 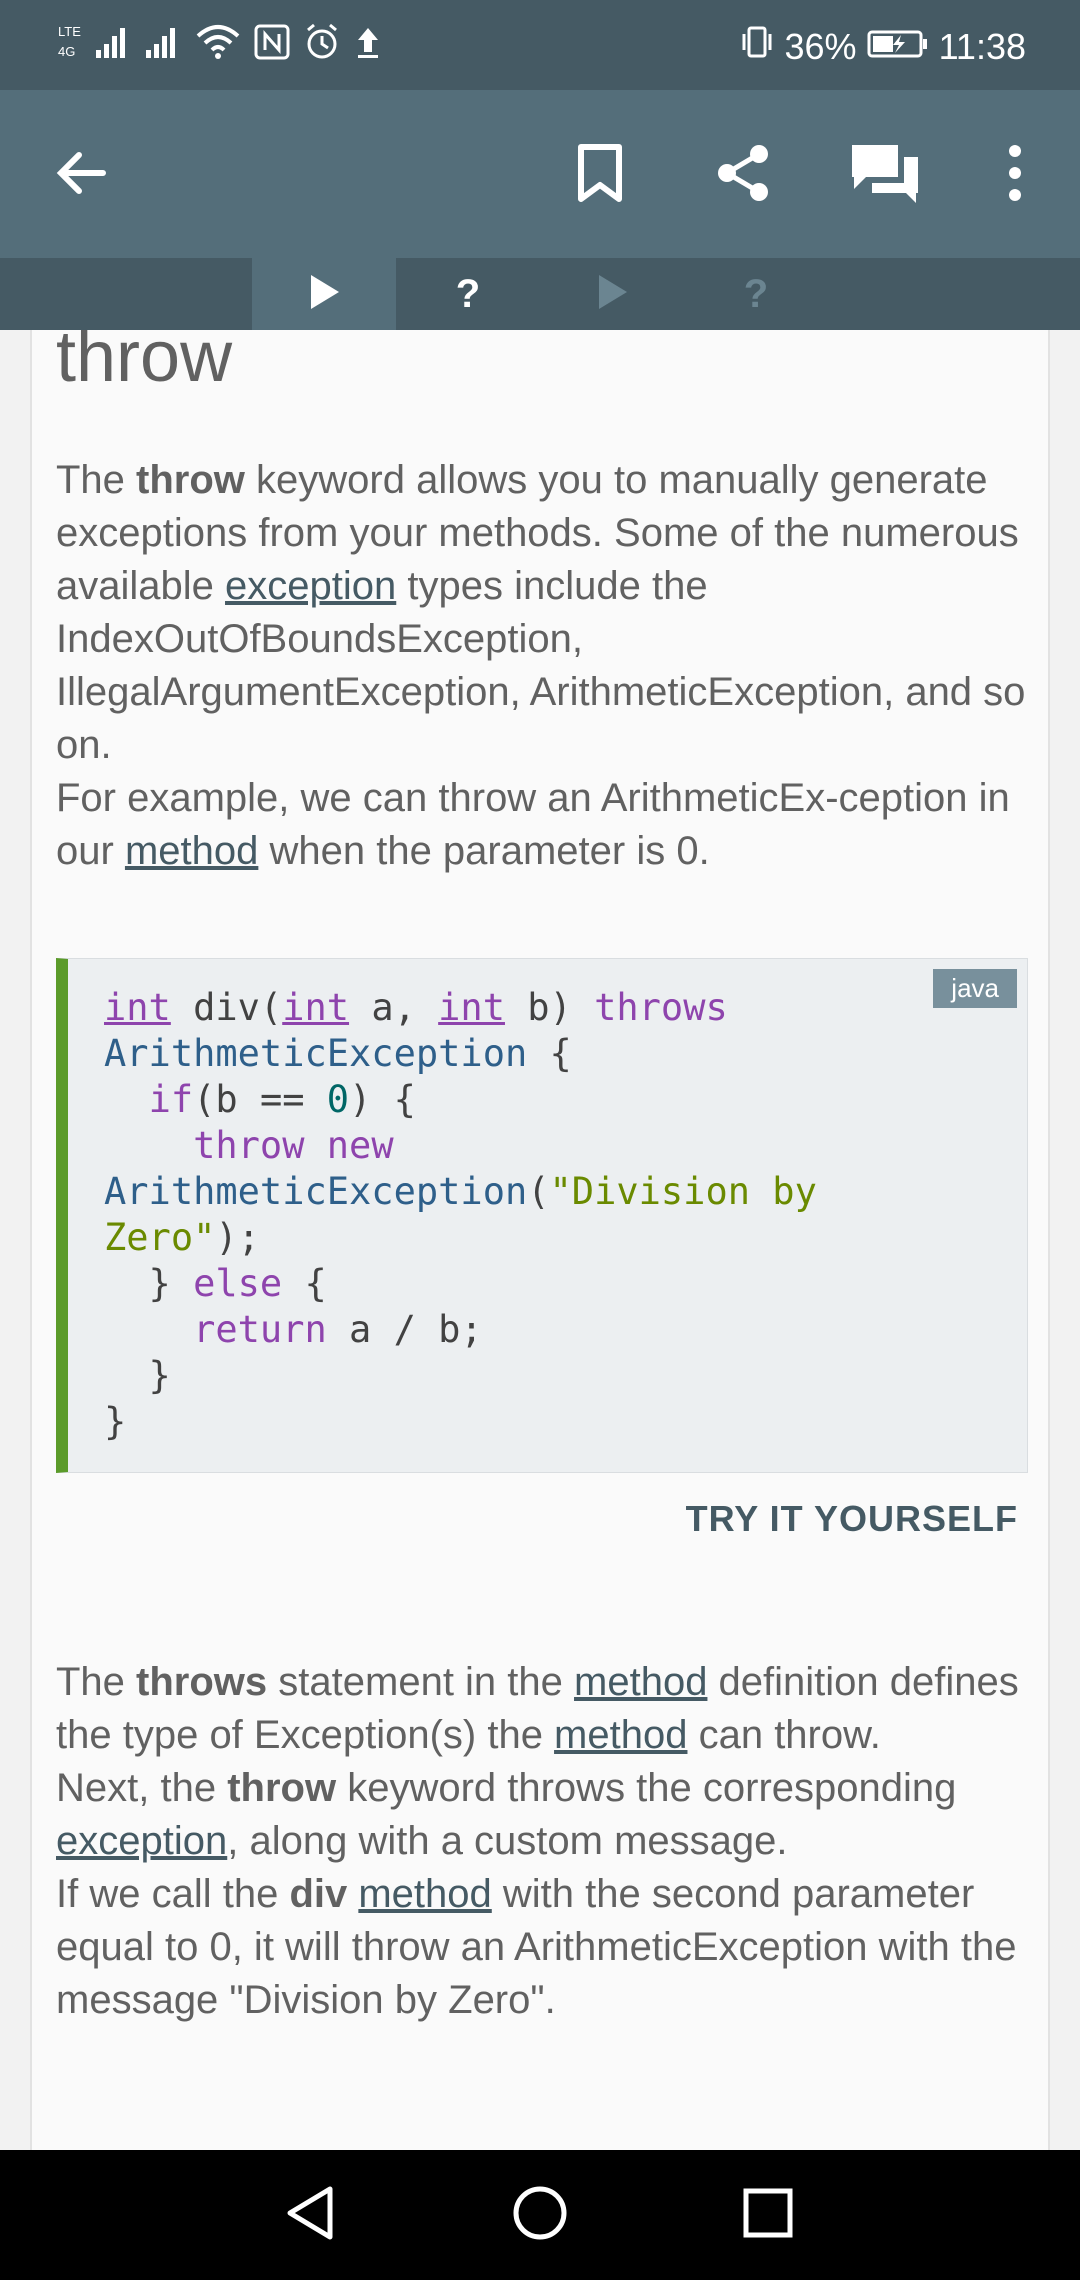 I want to click on system-navigation-bar, so click(x=540, y=2215).